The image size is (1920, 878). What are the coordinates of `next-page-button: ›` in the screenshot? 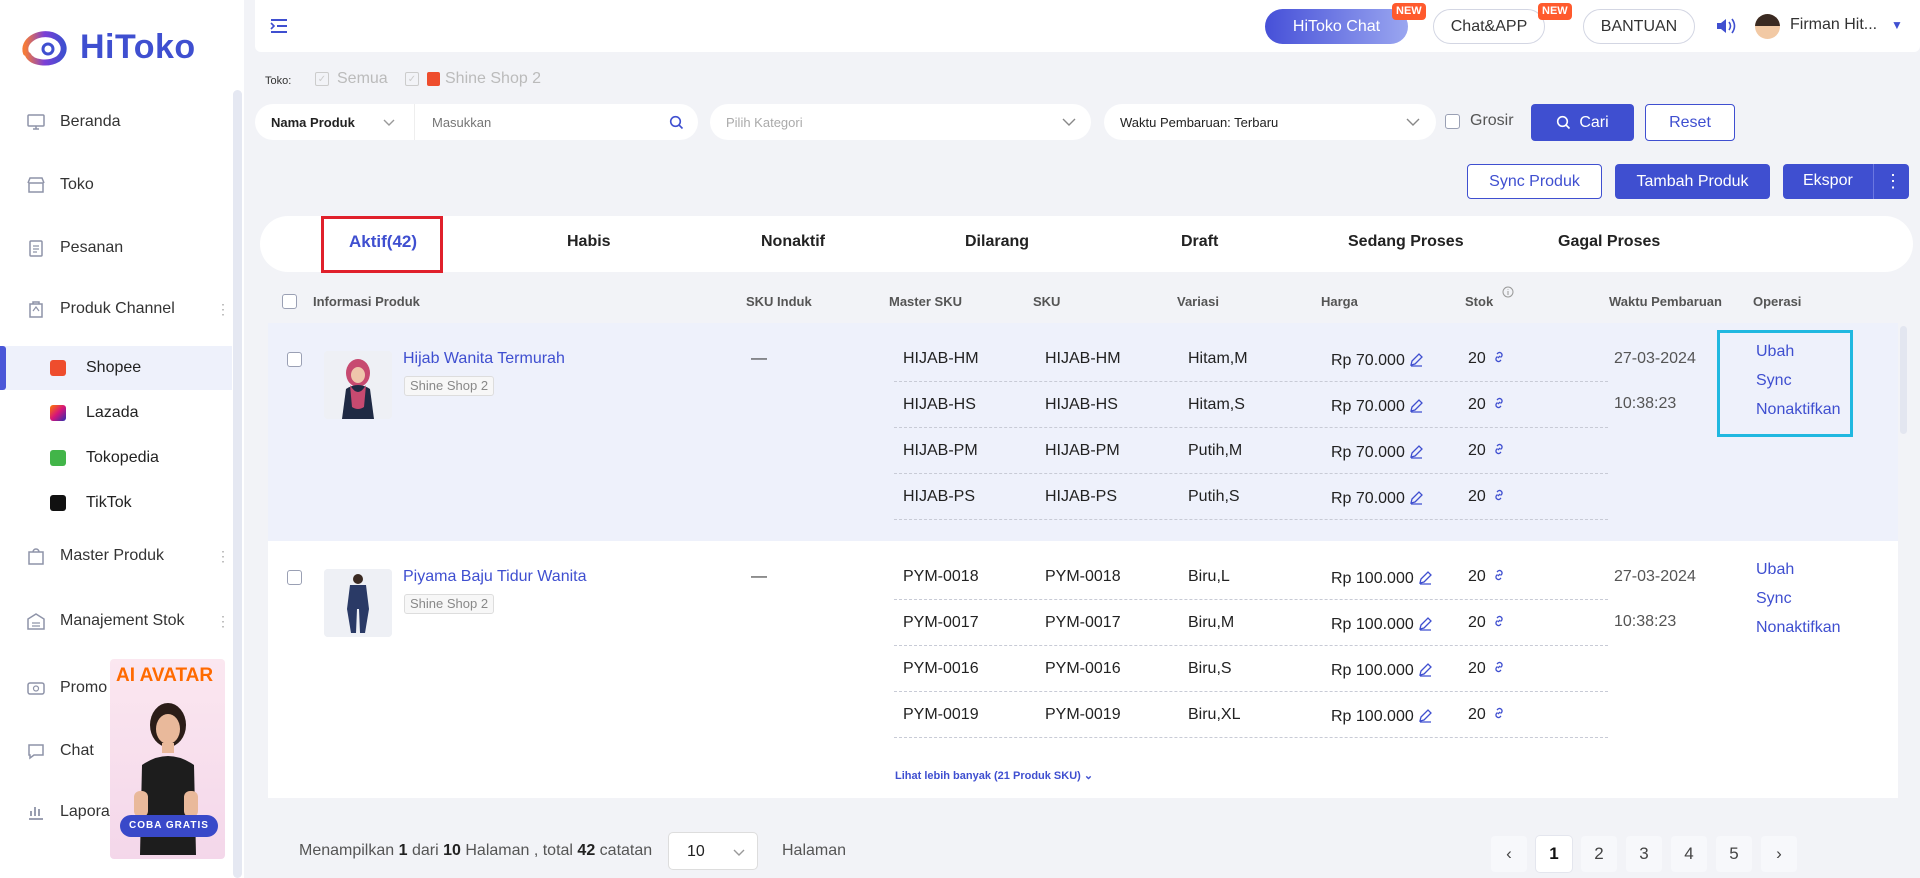 It's located at (1779, 854).